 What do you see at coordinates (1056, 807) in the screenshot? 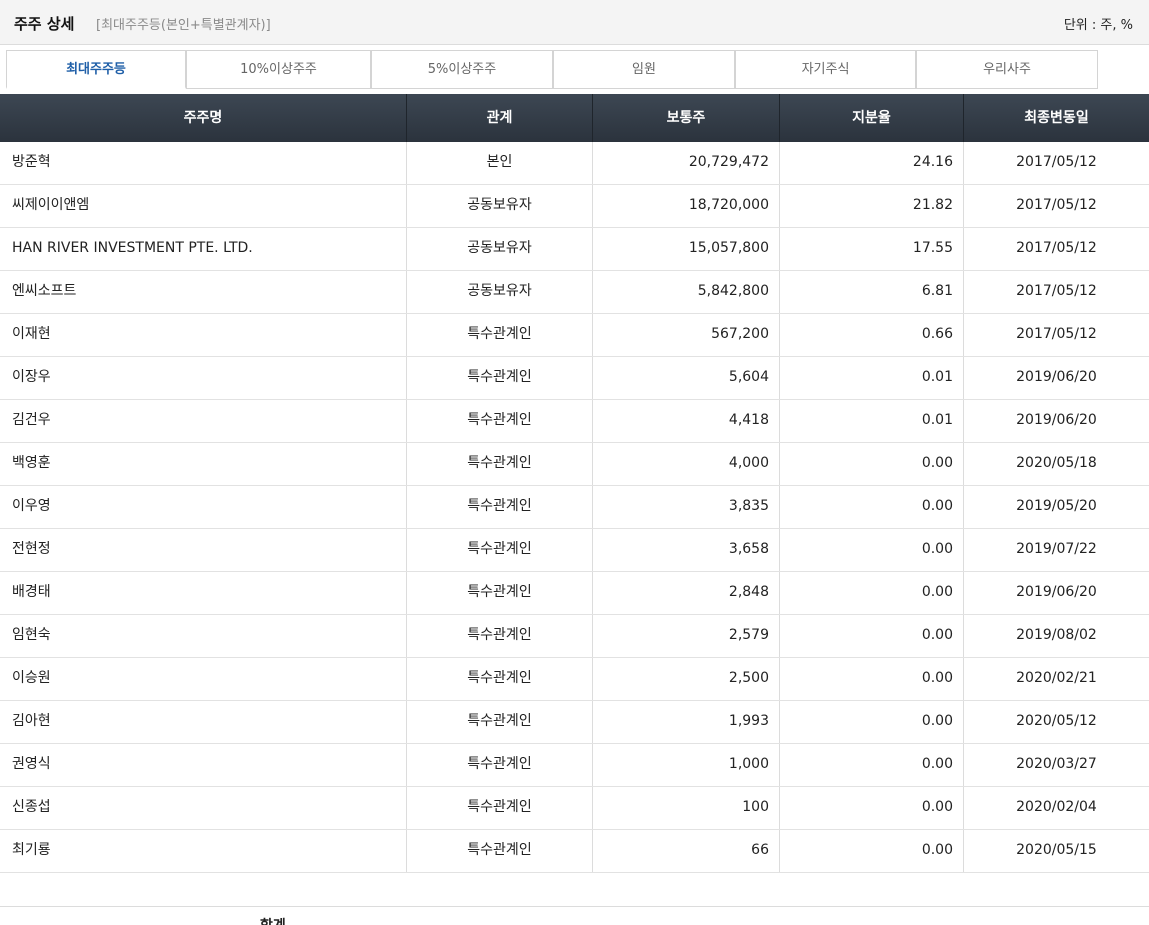
I see `last-change-date-cell: 2020/02/04` at bounding box center [1056, 807].